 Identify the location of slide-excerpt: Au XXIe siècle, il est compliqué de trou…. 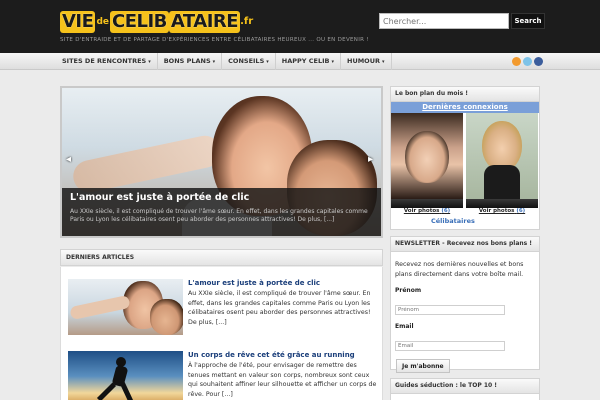
(219, 215).